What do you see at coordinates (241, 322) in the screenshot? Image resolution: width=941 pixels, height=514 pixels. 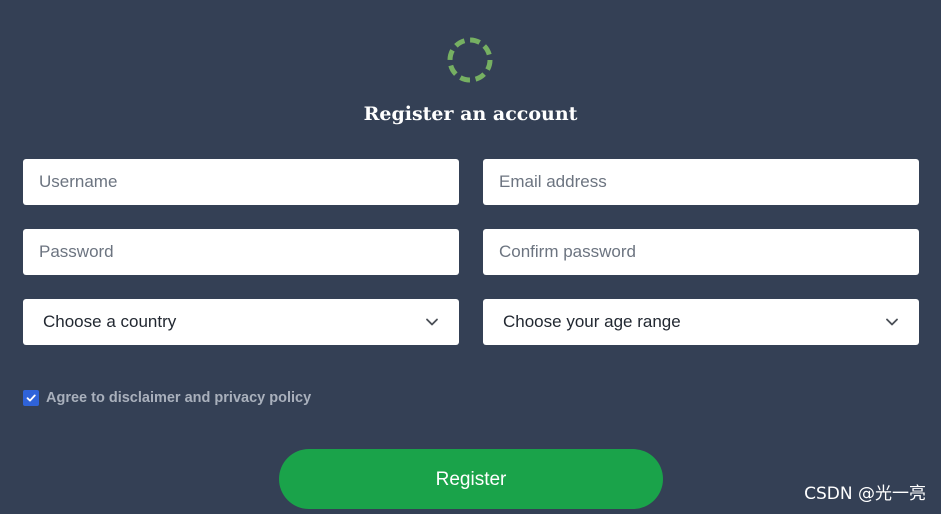 I see `country-select: Choose a country` at bounding box center [241, 322].